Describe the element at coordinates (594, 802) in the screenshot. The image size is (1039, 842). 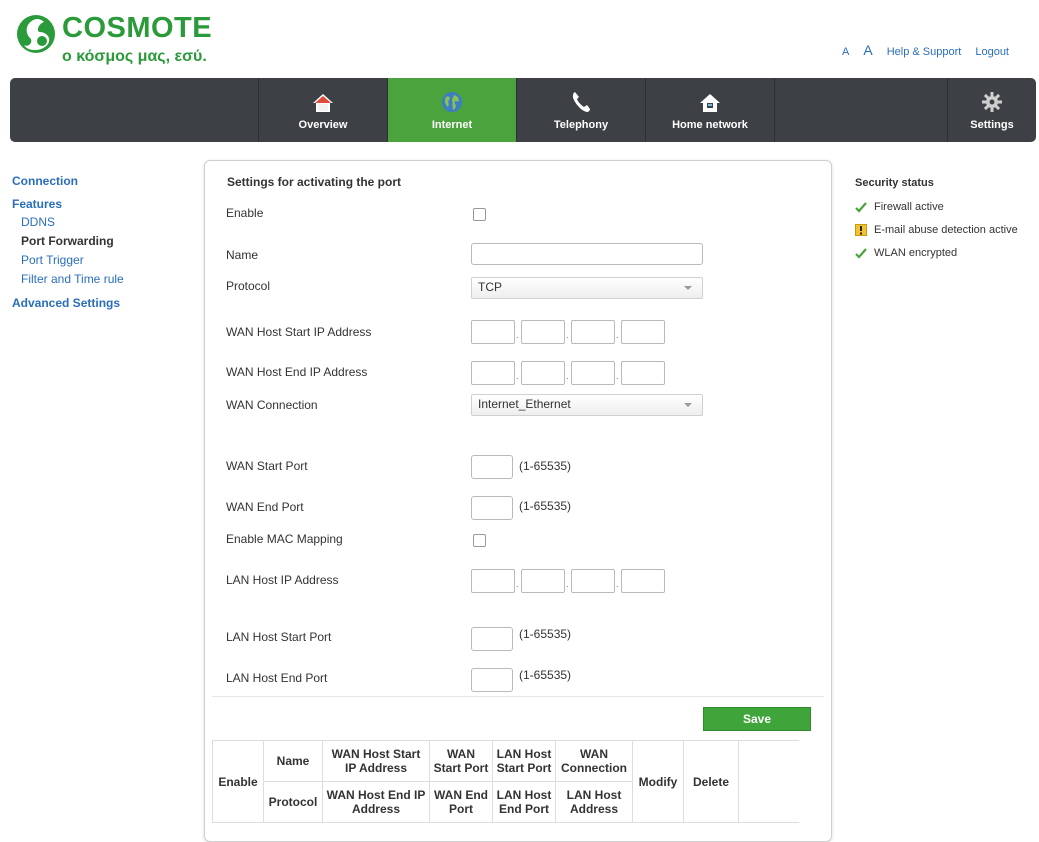
I see `col-lan-host-address: LAN Host Address` at that location.